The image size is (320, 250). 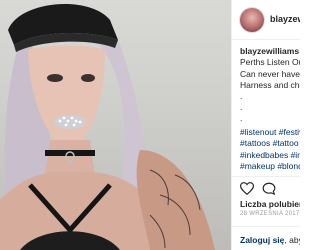 I want to click on caption-line-3: Can never have e, so click(x=270, y=73).